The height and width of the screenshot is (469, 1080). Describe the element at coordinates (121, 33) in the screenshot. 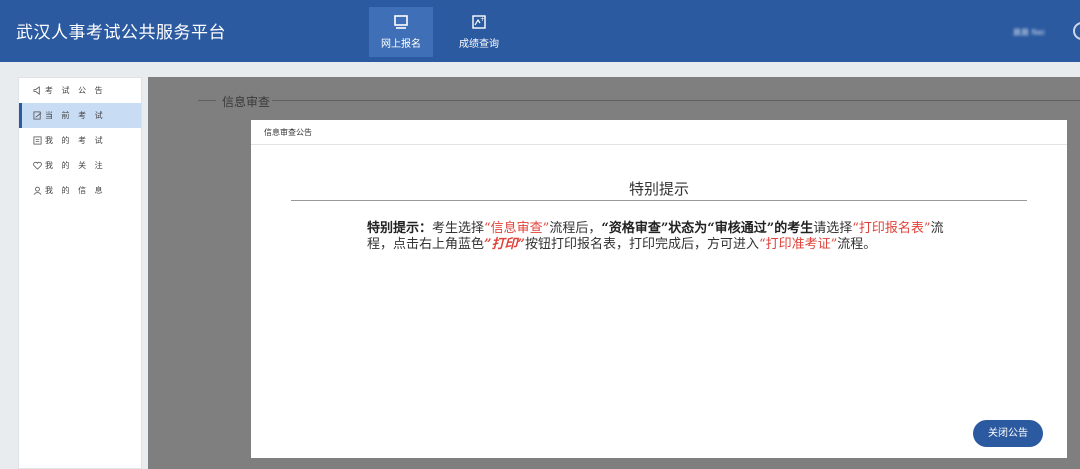

I see `app-title: 武汉人事考试公共服务平台` at that location.